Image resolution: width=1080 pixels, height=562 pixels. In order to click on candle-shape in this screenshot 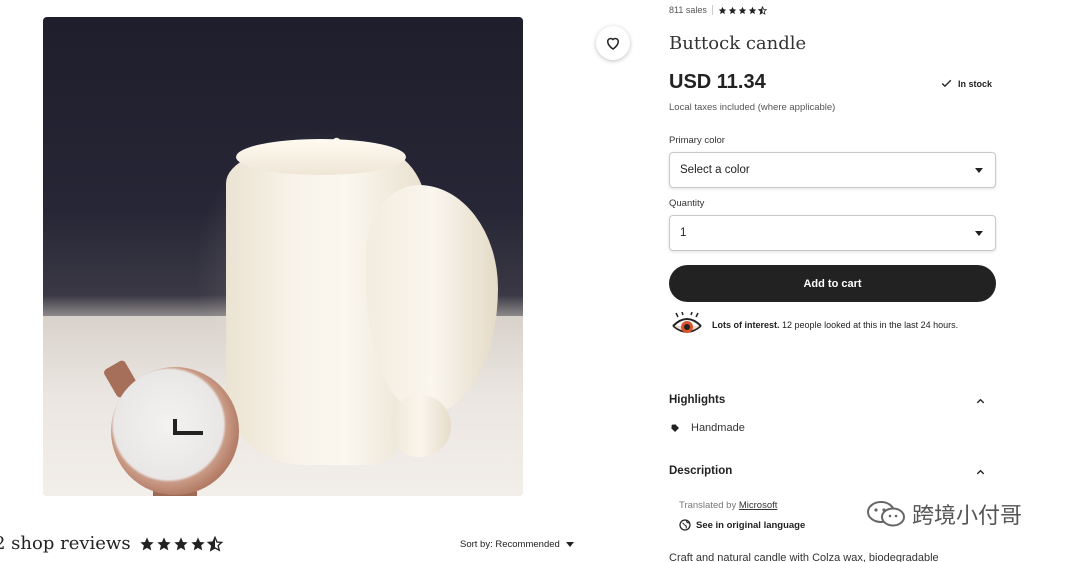, I will do `click(362, 302)`.